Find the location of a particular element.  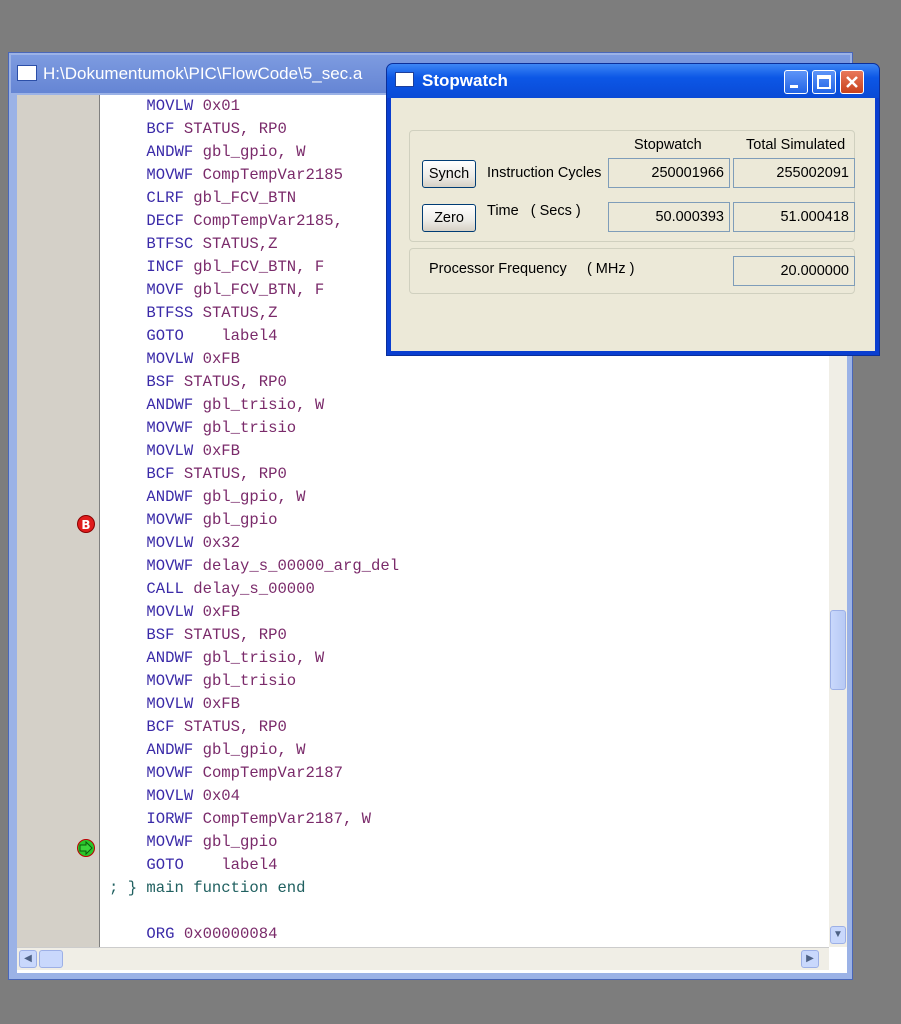

code-mnemonic: ORG is located at coordinates (142, 934).